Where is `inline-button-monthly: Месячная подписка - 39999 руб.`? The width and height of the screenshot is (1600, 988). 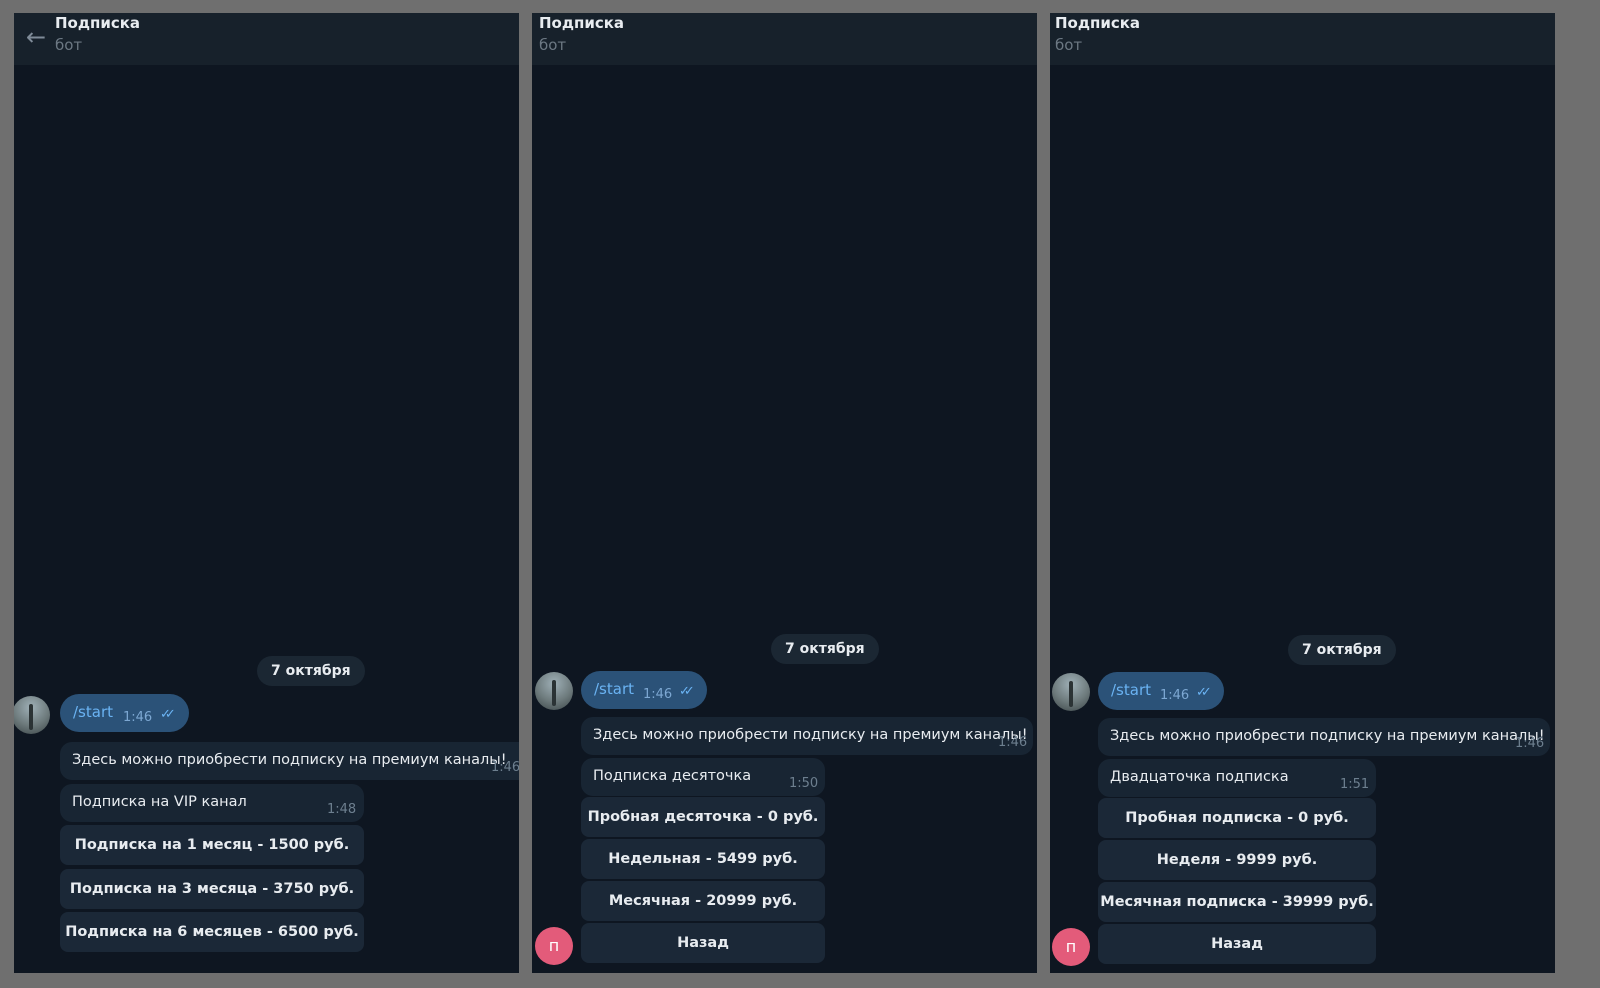 inline-button-monthly: Месячная подписка - 39999 руб. is located at coordinates (1237, 902).